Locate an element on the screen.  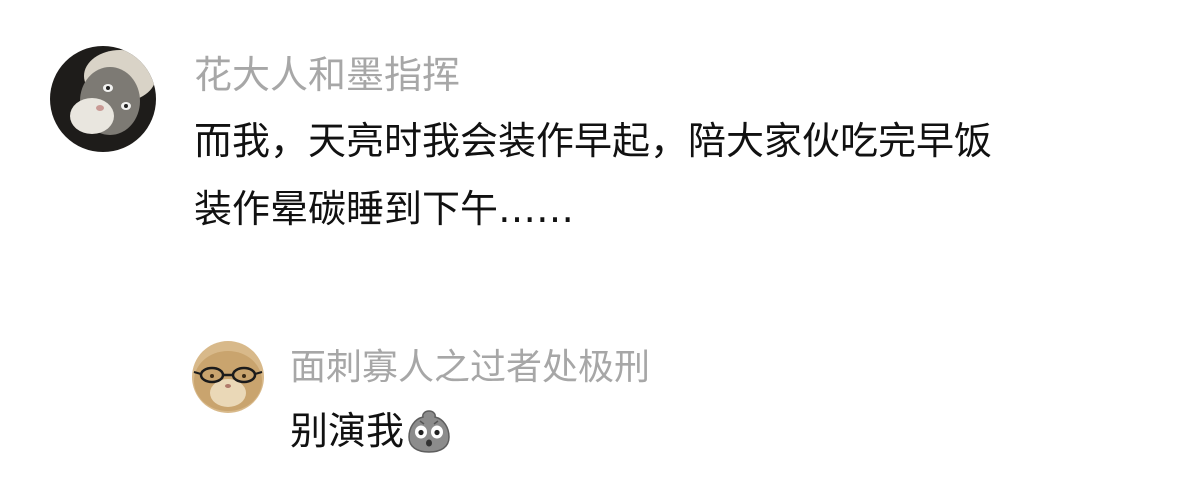
reply-text: 别演我 is located at coordinates (371, 431).